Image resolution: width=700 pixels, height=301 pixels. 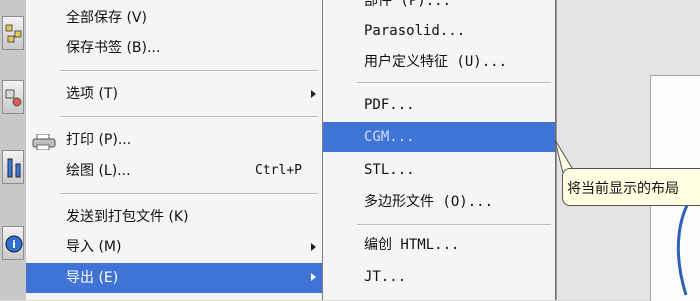 What do you see at coordinates (174, 247) in the screenshot?
I see `menu-item-import: 导入 (M)` at bounding box center [174, 247].